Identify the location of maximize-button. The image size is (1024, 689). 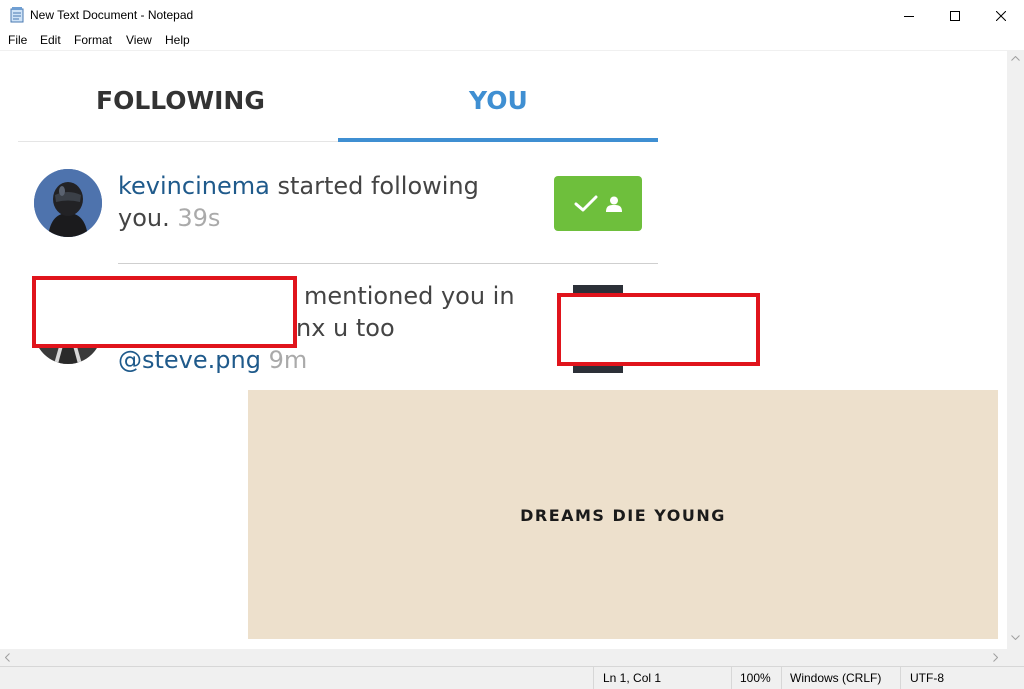
(955, 15).